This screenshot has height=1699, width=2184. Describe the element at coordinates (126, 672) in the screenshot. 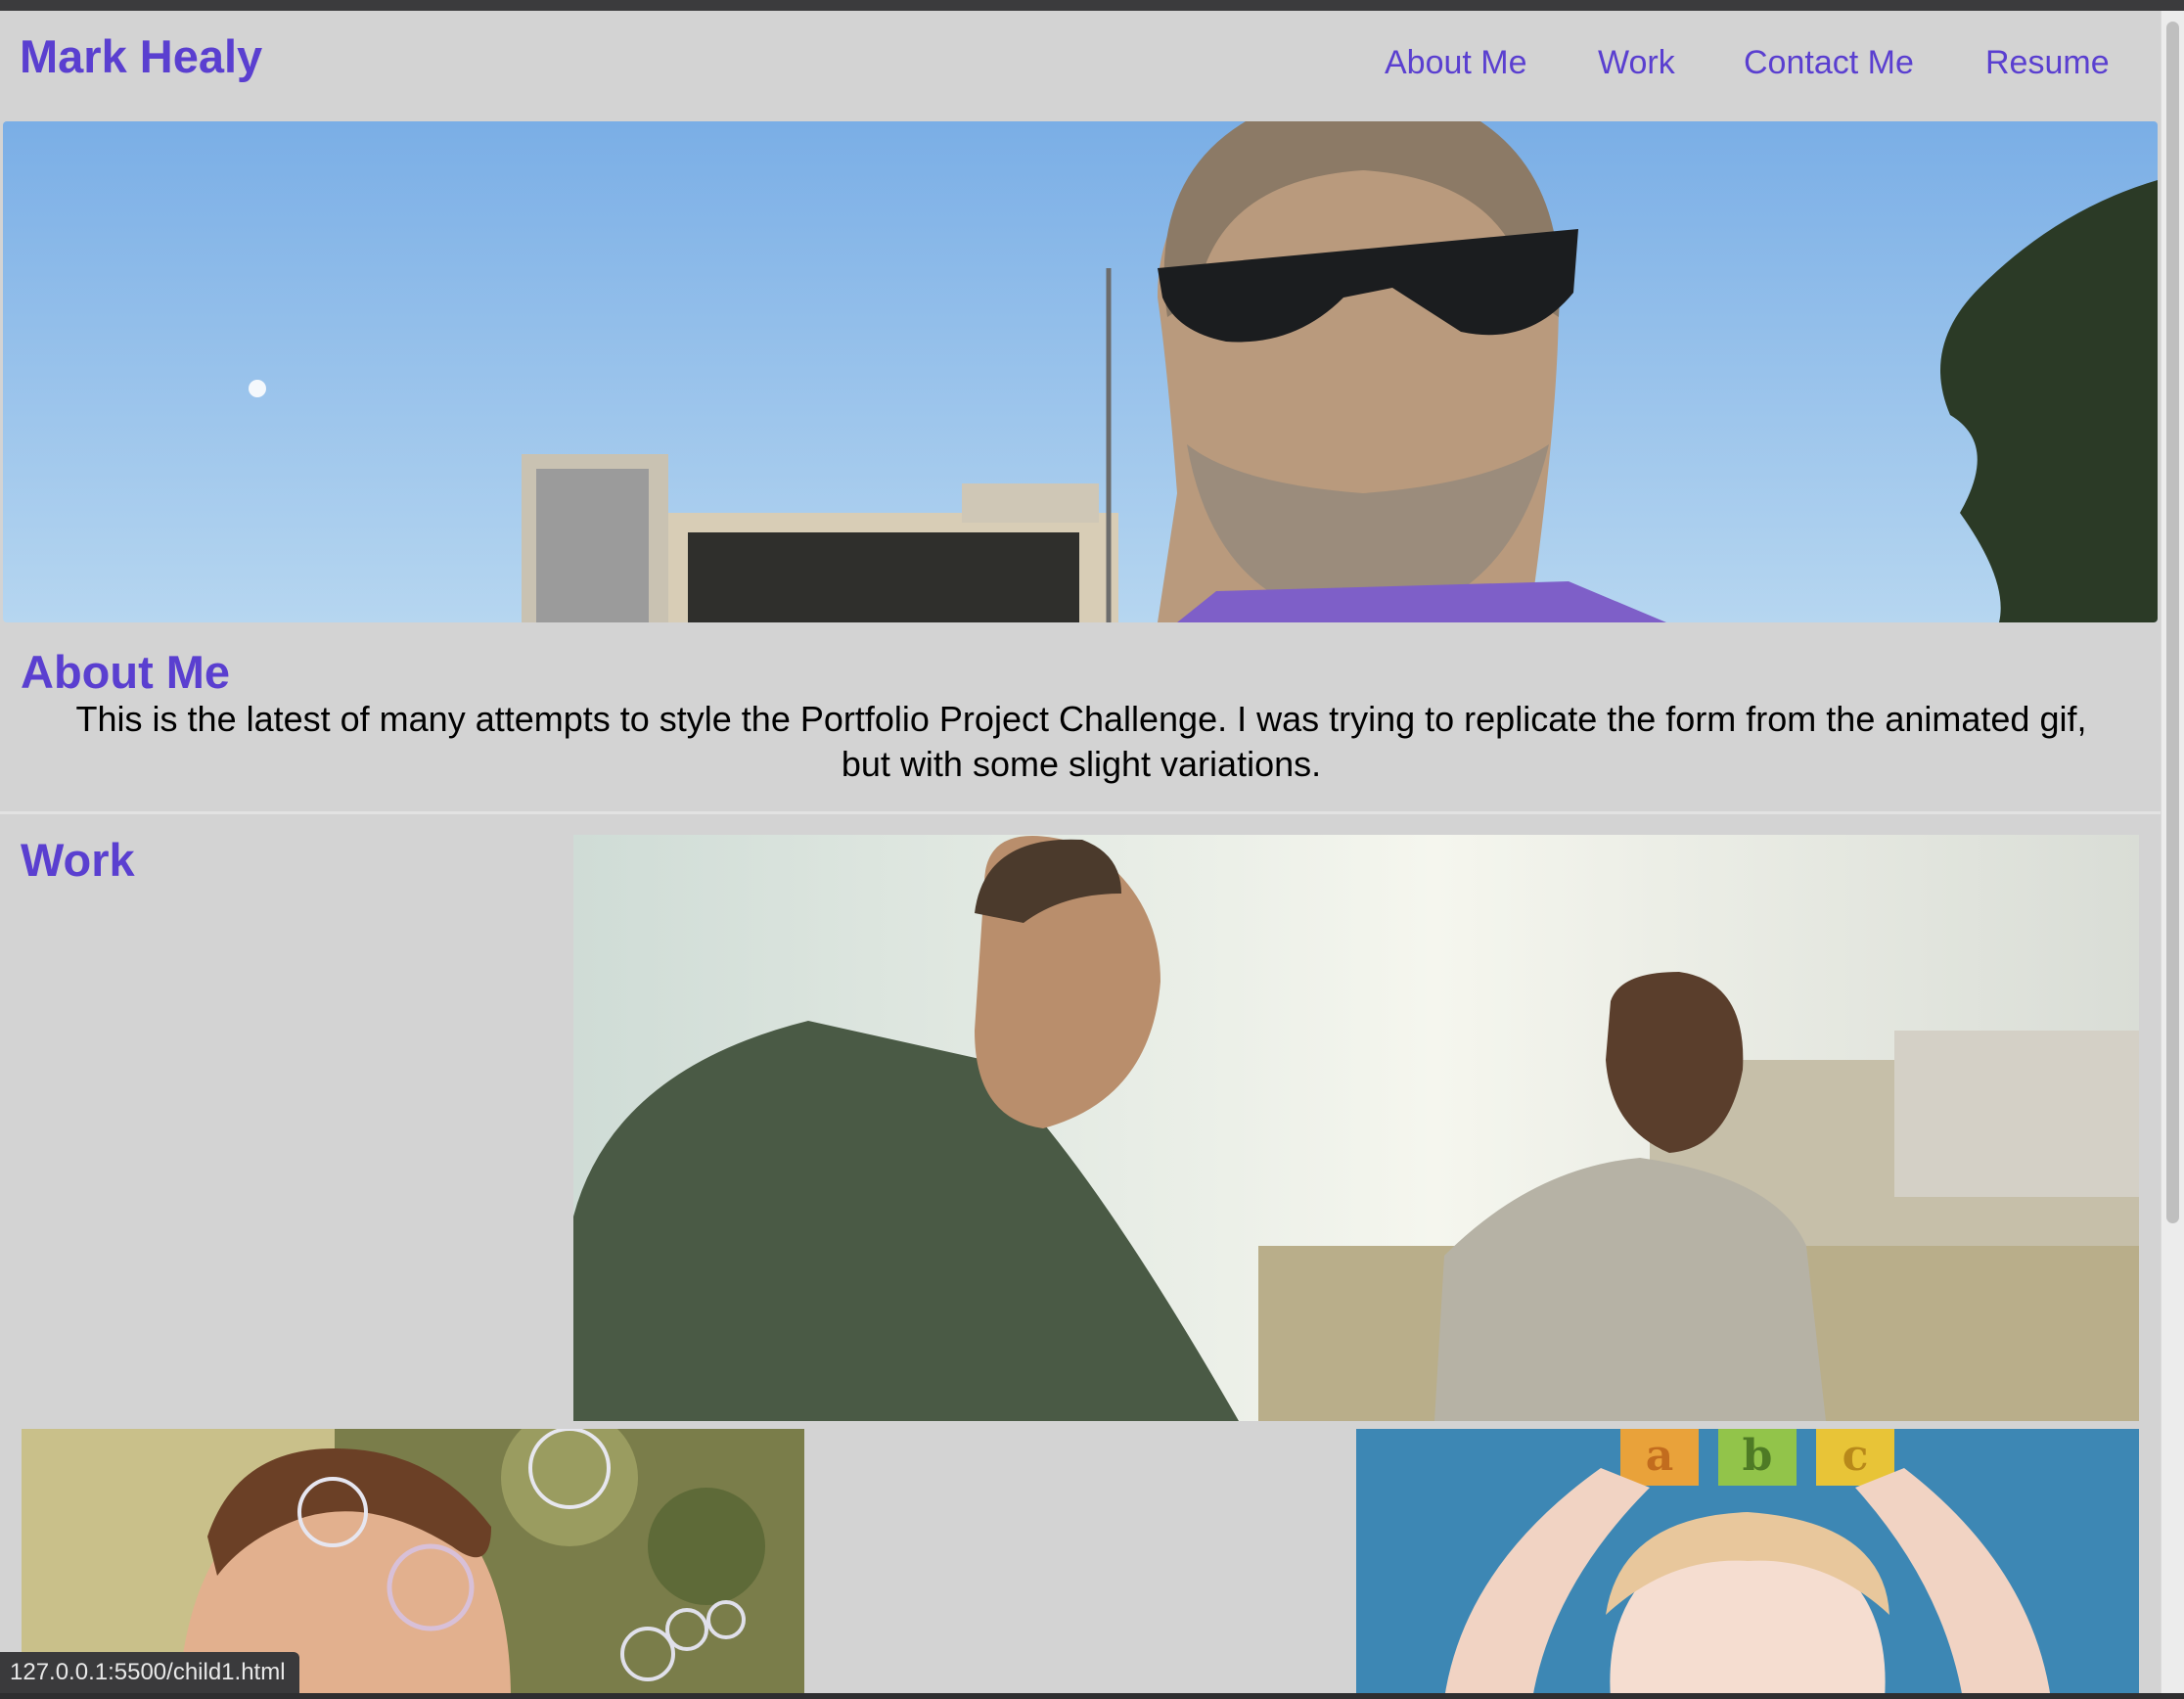

I see `about-heading: About Me` at that location.